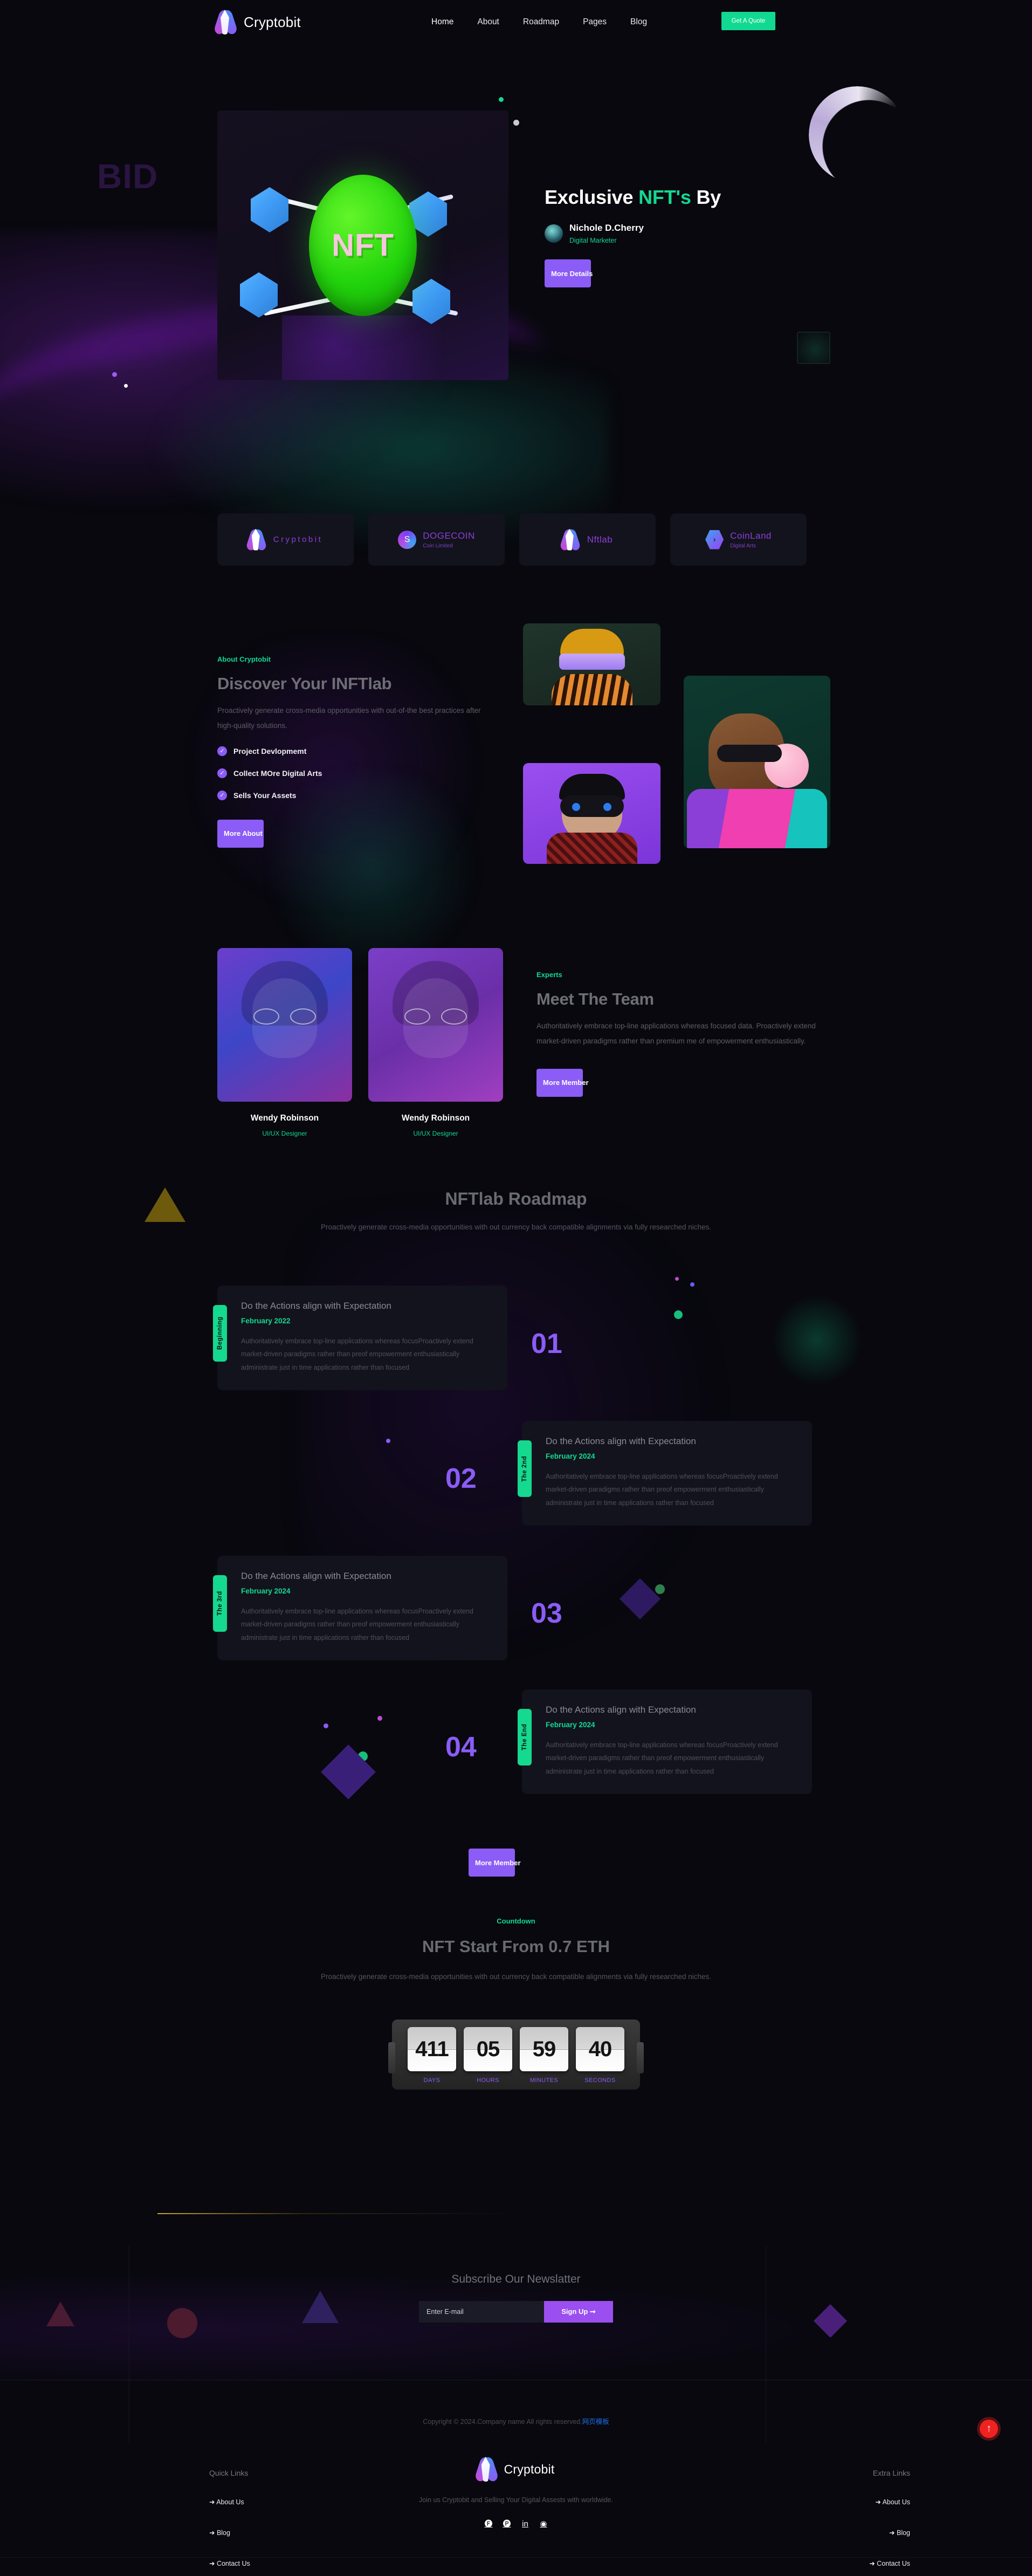  I want to click on countdown-label: SECONDS, so click(600, 2080).